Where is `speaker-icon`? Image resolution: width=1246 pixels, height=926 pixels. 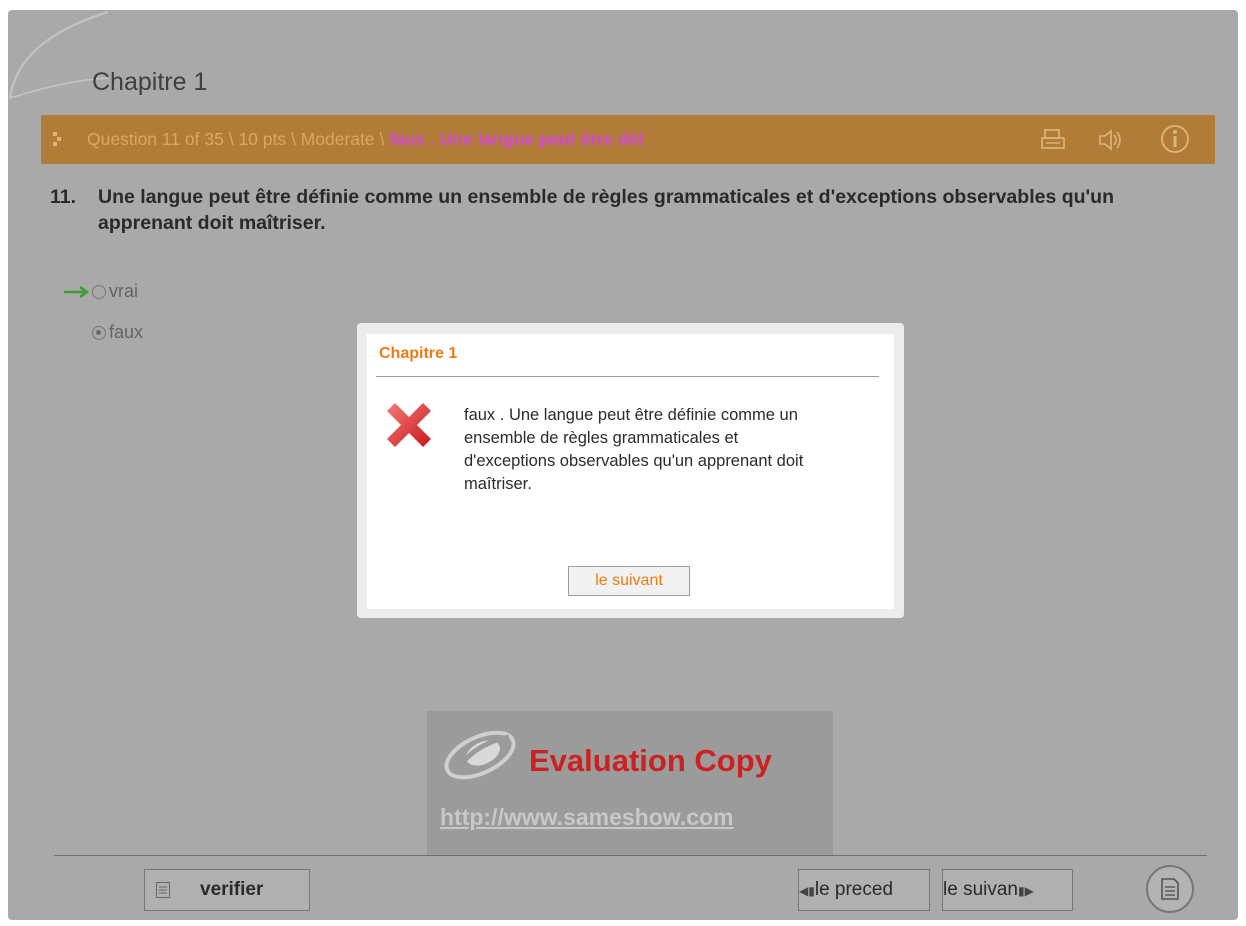 speaker-icon is located at coordinates (1110, 140).